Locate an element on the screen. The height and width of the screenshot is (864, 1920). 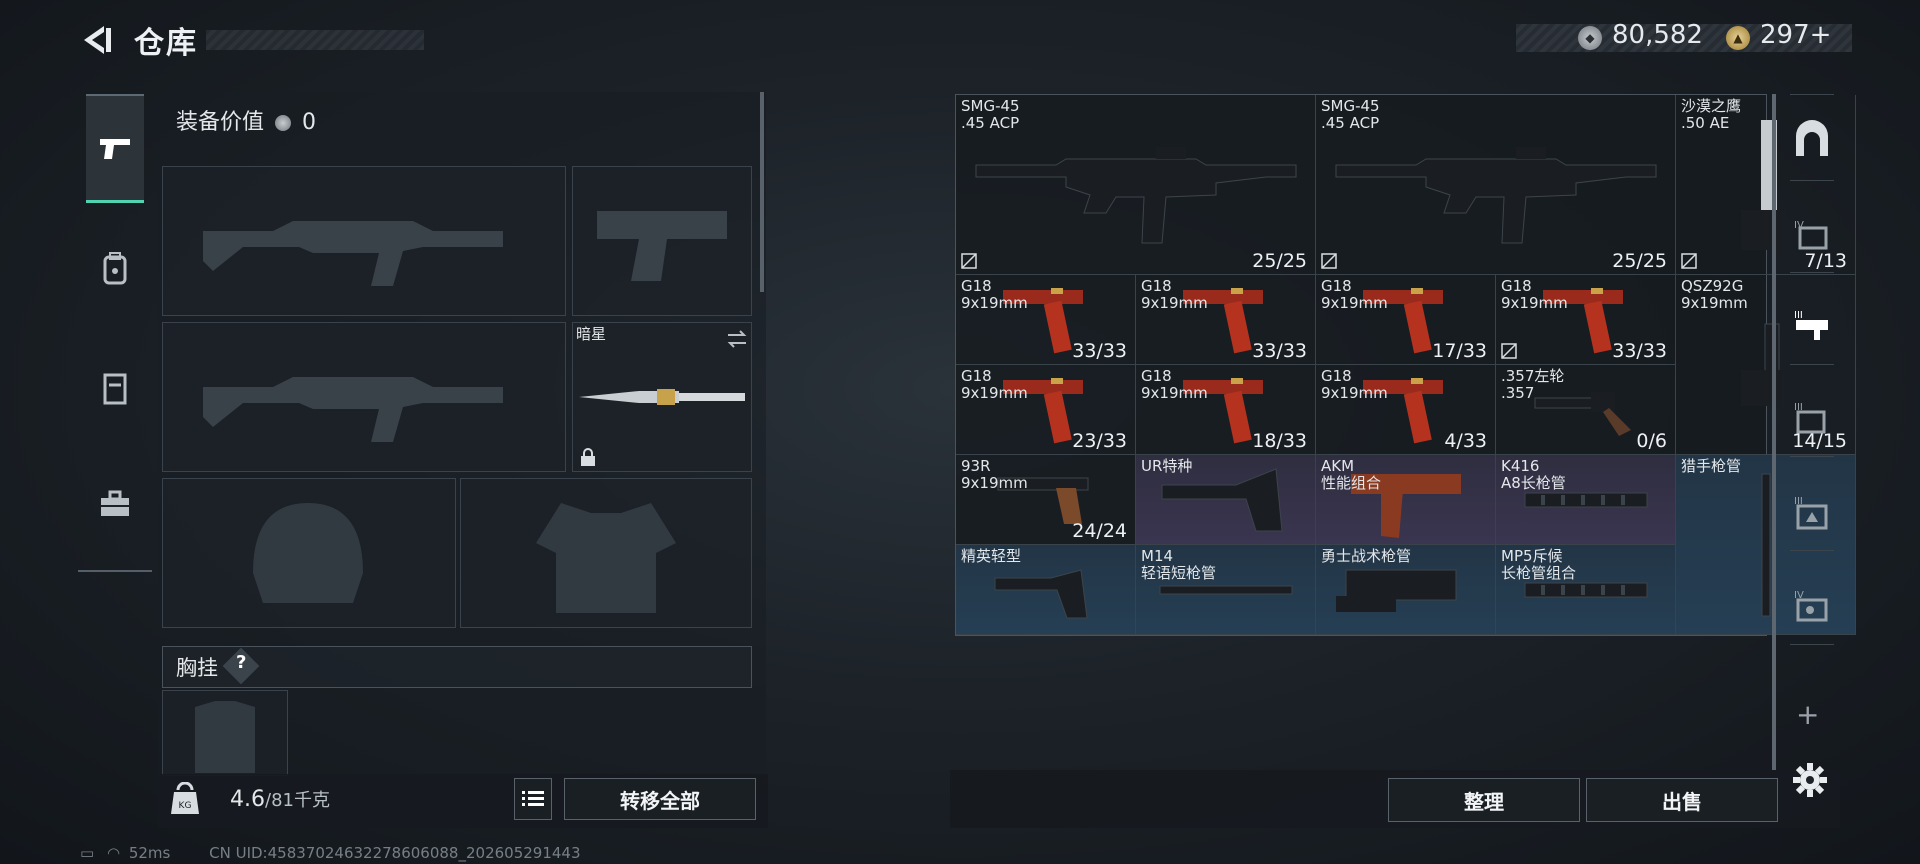
uid: CN UID:45837024632278606088_202605291443 is located at coordinates (395, 853).